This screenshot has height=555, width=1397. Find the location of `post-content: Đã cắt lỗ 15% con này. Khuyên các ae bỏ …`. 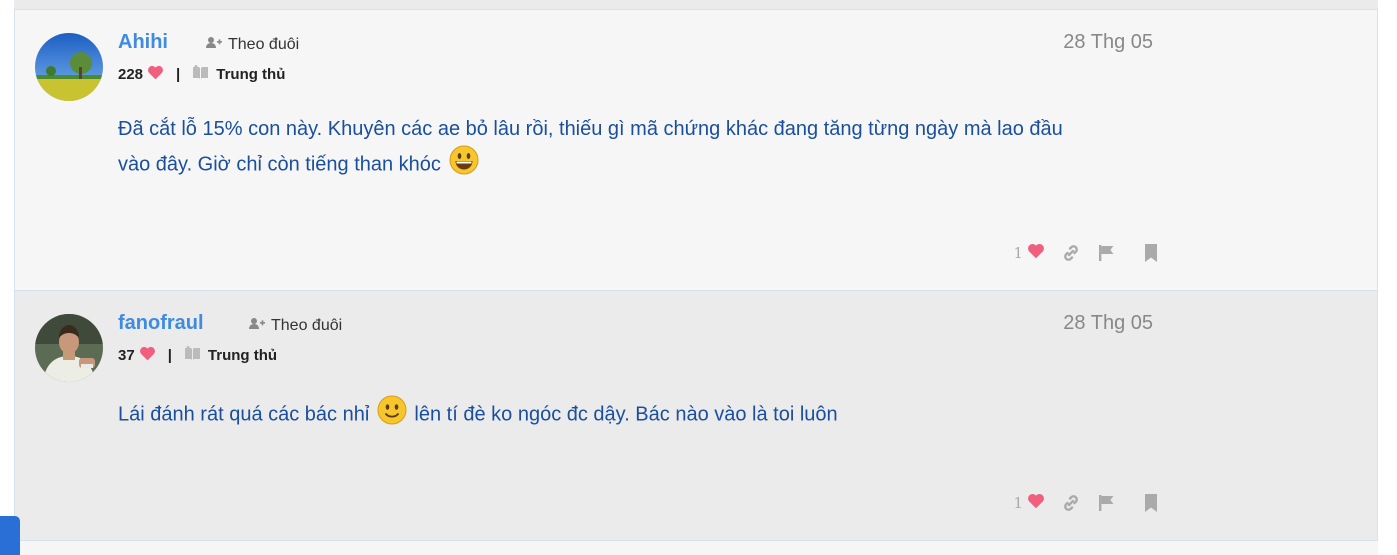

post-content: Đã cắt lỗ 15% con này. Khuyên các ae bỏ … is located at coordinates (638, 149).